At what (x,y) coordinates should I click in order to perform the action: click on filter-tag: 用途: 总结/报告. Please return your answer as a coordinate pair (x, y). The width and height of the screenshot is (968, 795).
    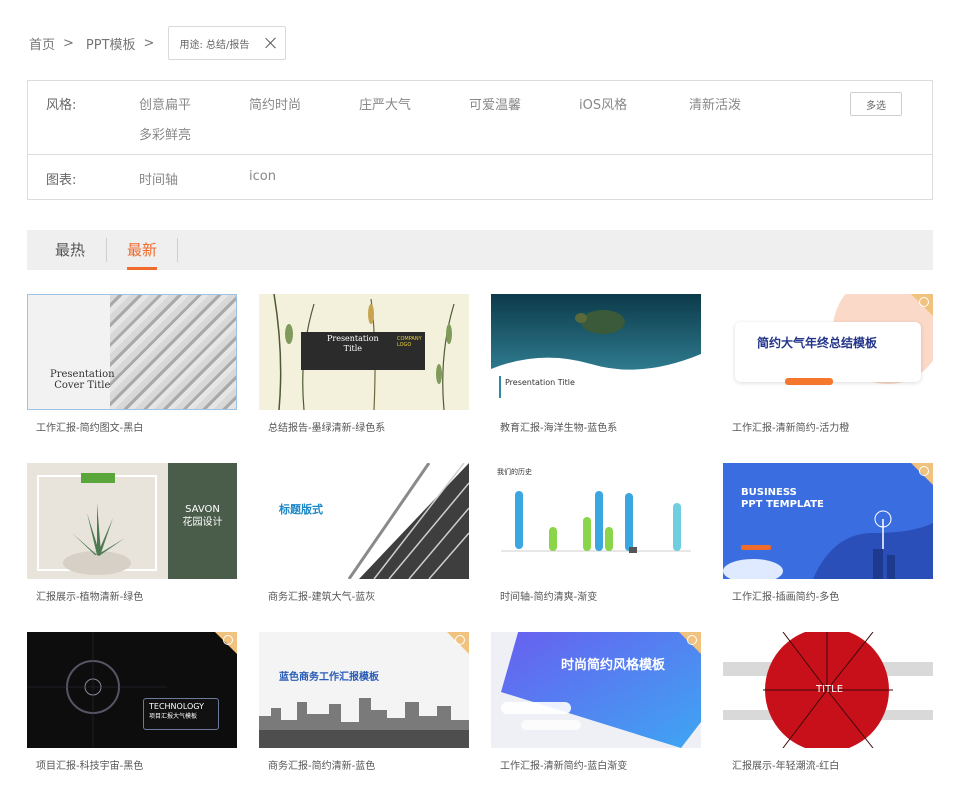
    Looking at the image, I should click on (227, 43).